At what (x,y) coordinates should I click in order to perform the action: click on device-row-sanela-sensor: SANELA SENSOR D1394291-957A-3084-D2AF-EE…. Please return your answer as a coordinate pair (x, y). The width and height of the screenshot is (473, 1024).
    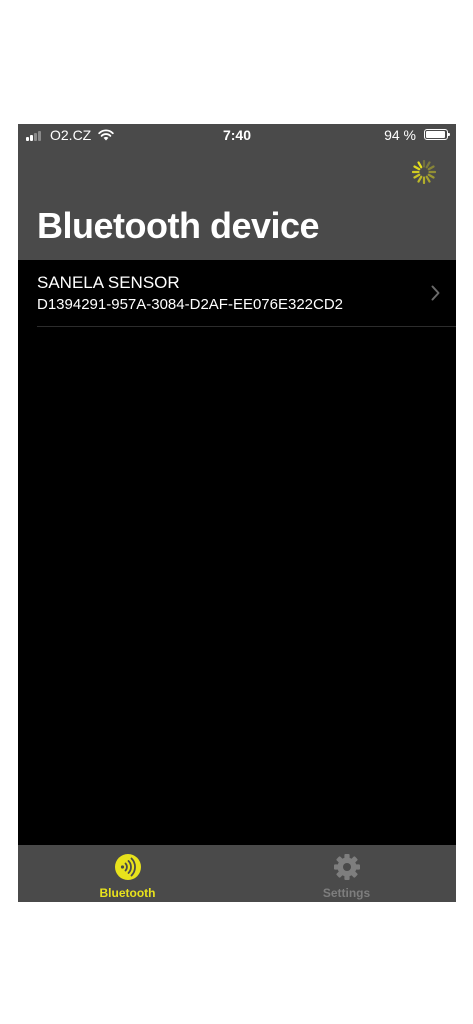
    Looking at the image, I should click on (237, 293).